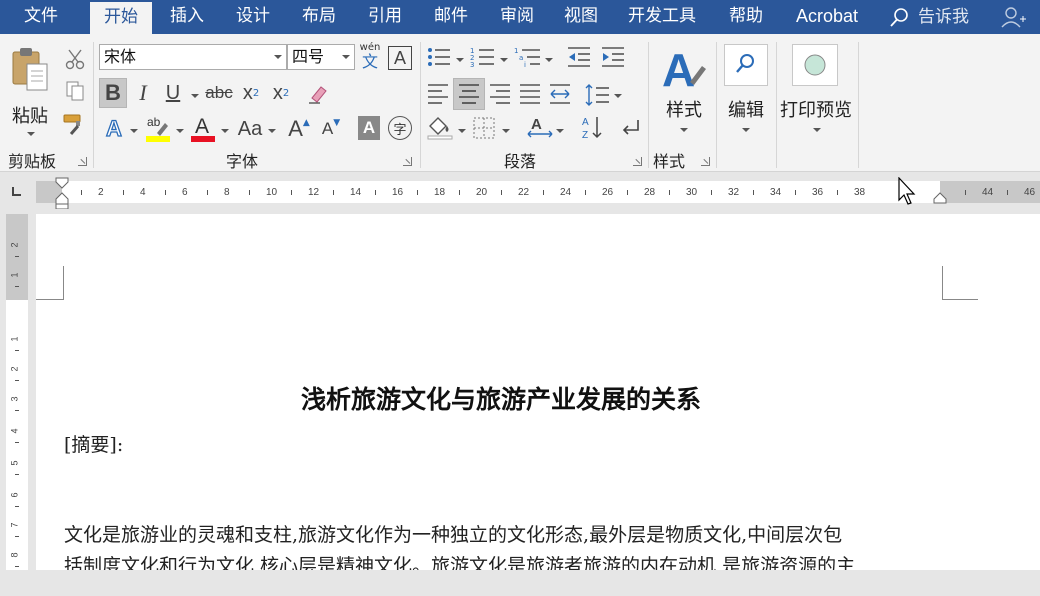 The width and height of the screenshot is (1040, 596). Describe the element at coordinates (560, 94) in the screenshot. I see `distributed-icon` at that location.